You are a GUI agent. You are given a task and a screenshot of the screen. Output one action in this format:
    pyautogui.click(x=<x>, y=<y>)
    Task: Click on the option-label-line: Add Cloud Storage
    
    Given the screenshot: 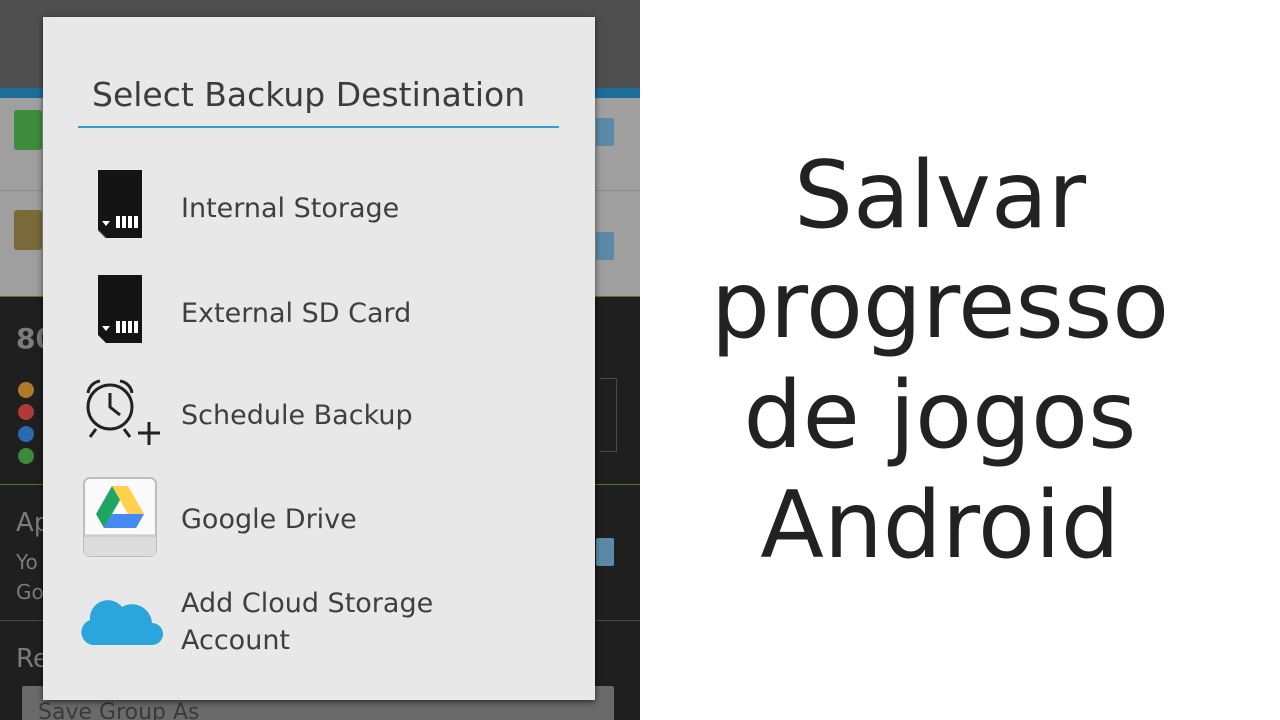 What is the action you would take?
    pyautogui.click(x=307, y=603)
    